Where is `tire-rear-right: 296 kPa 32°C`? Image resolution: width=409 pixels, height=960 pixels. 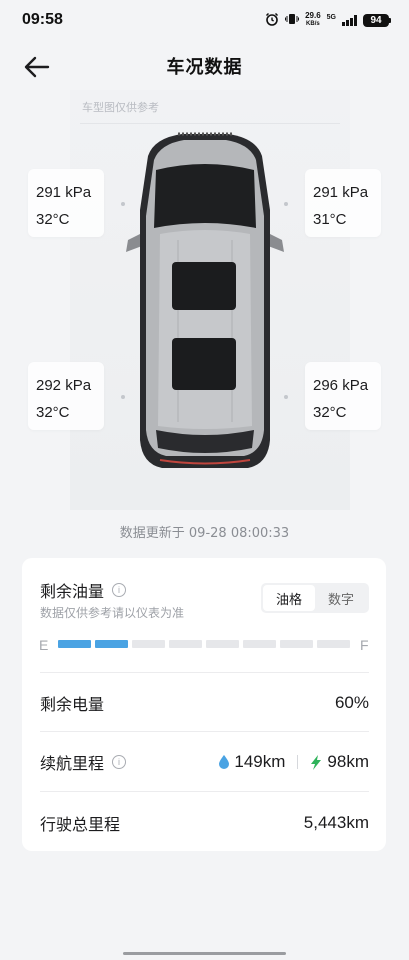 tire-rear-right: 296 kPa 32°C is located at coordinates (343, 396).